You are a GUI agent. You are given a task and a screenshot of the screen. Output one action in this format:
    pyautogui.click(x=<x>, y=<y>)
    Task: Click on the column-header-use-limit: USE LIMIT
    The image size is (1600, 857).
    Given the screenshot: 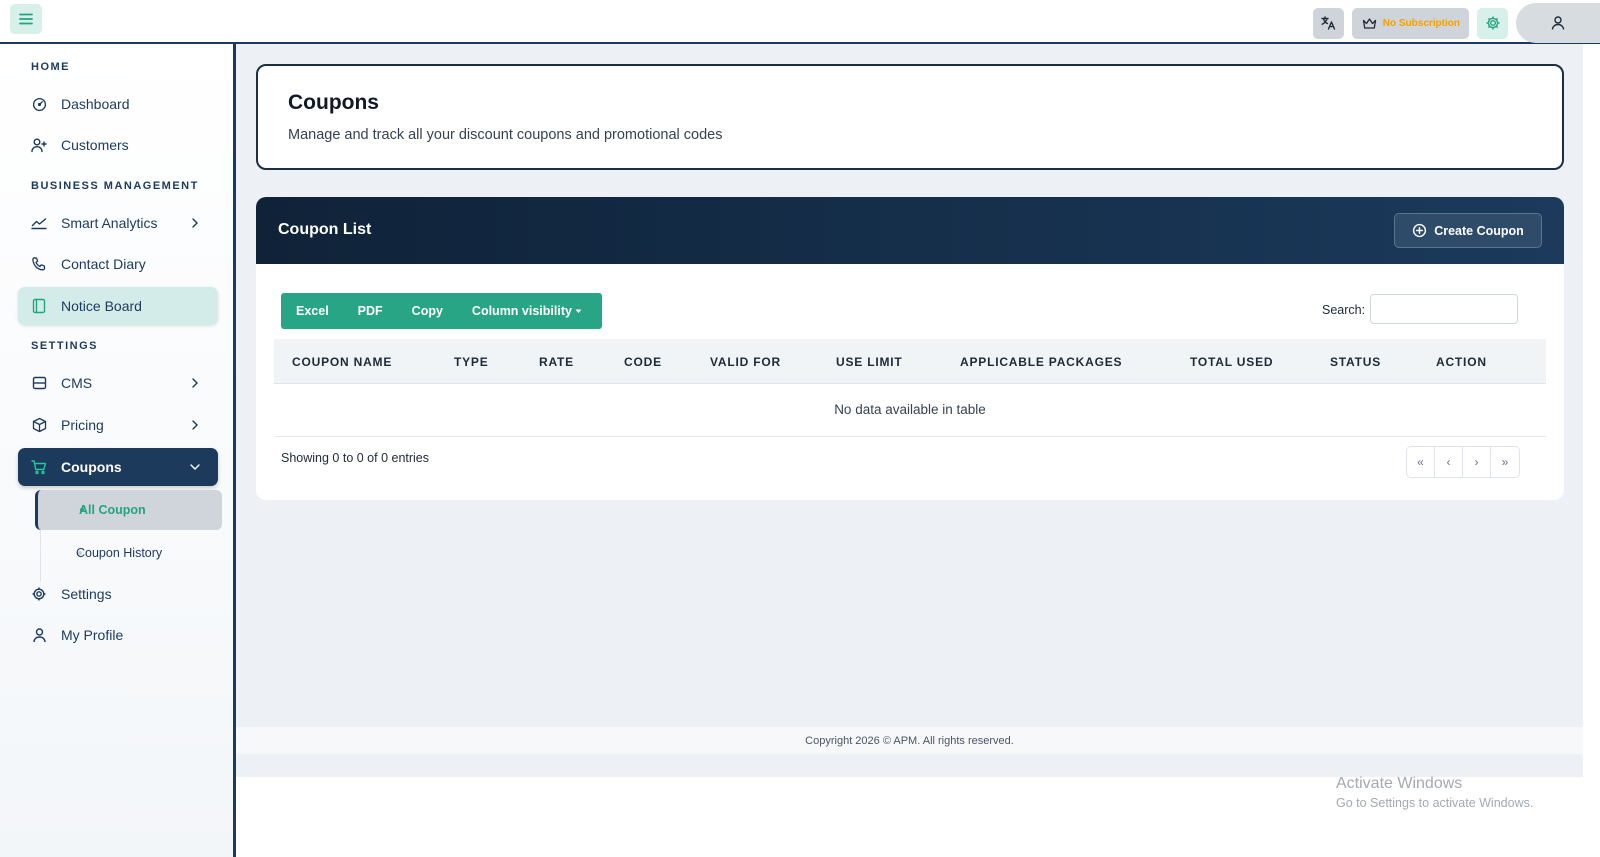 What is the action you would take?
    pyautogui.click(x=869, y=362)
    